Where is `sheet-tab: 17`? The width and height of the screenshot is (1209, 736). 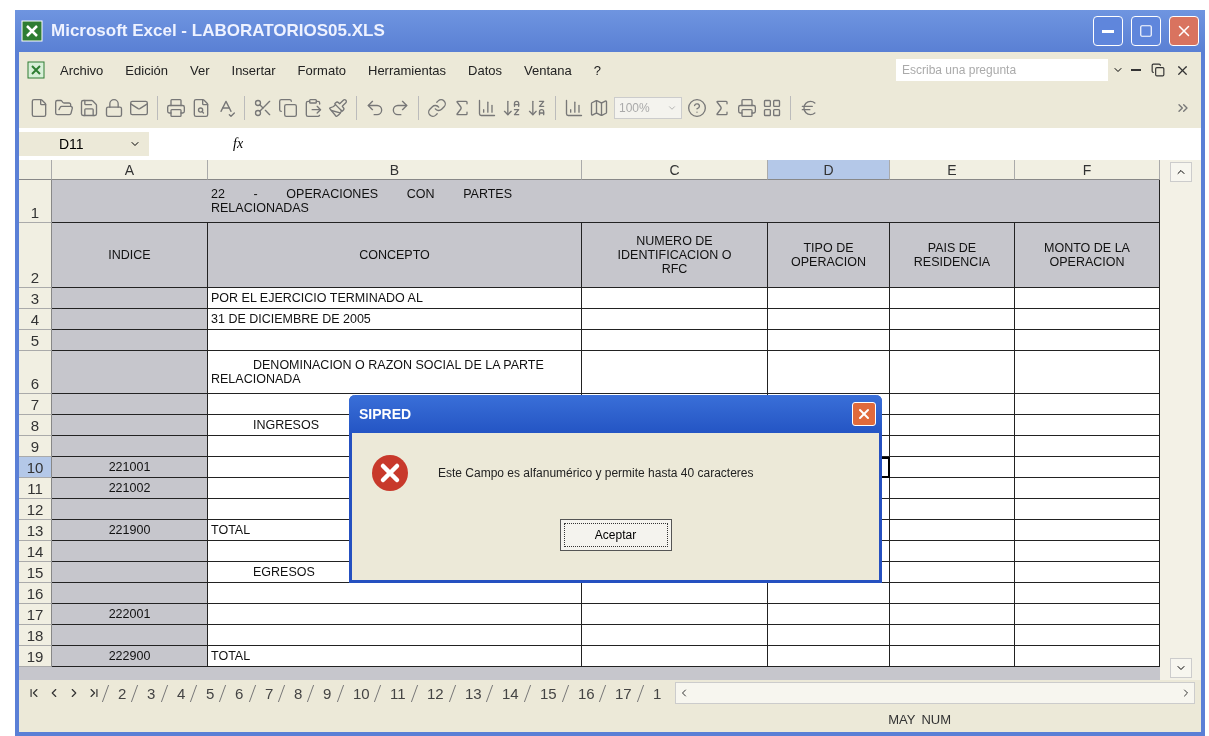
sheet-tab: 17 is located at coordinates (620, 693).